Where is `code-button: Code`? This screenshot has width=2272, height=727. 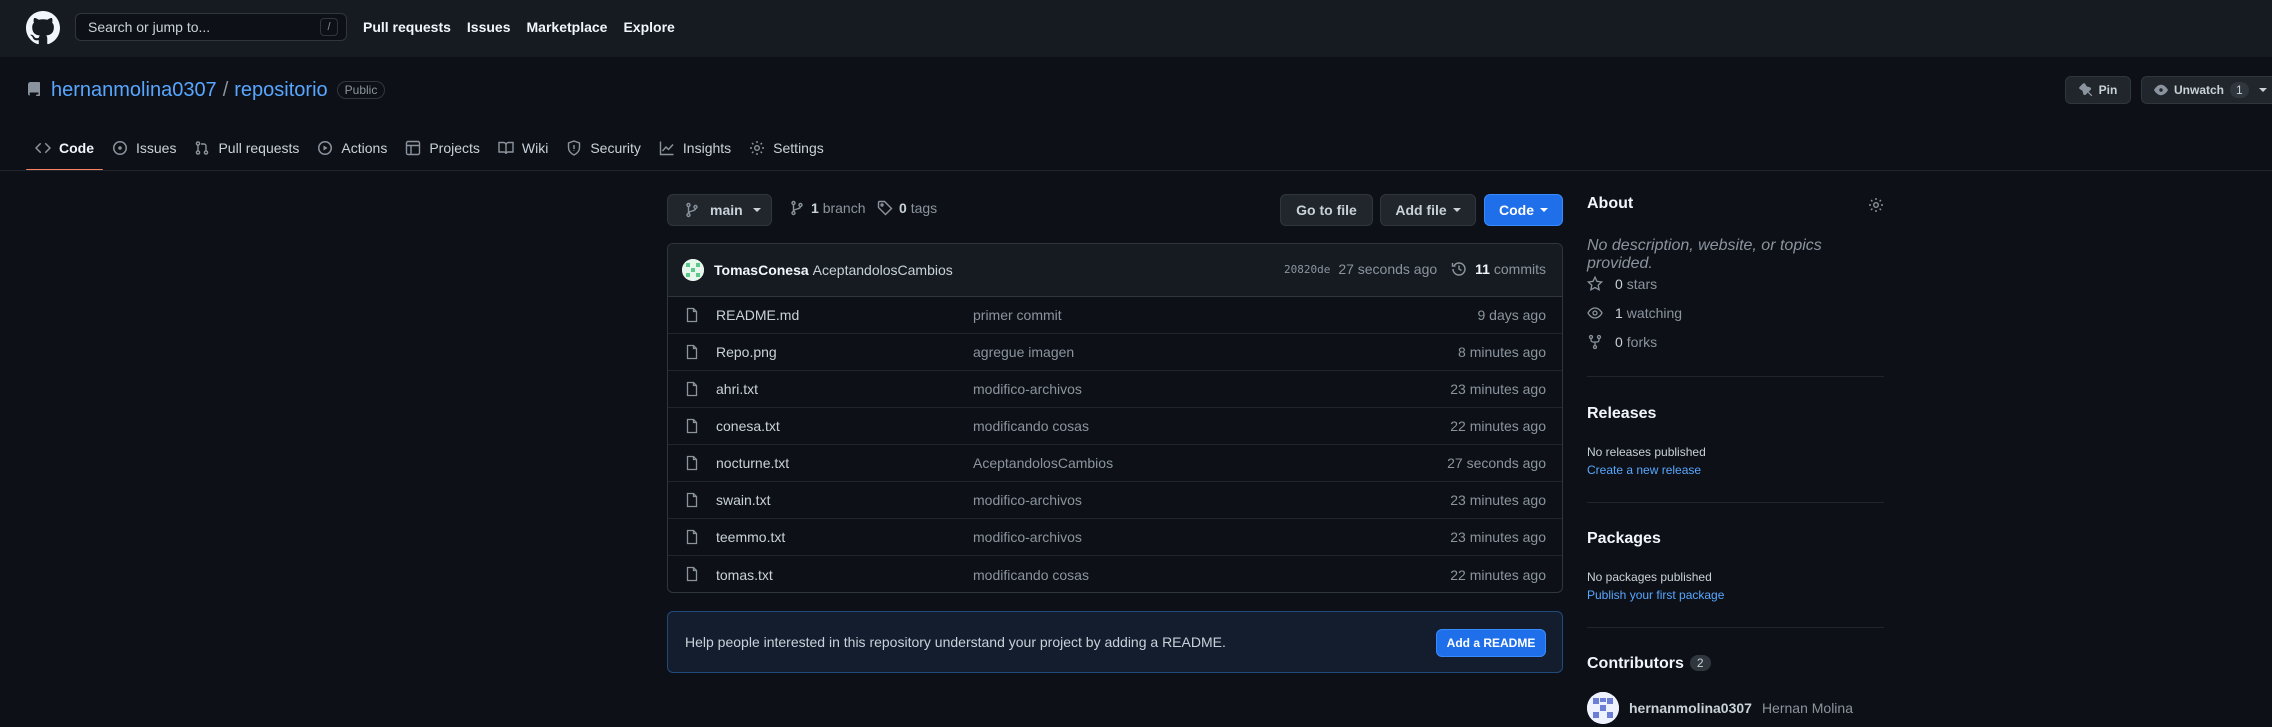
code-button: Code is located at coordinates (1523, 210).